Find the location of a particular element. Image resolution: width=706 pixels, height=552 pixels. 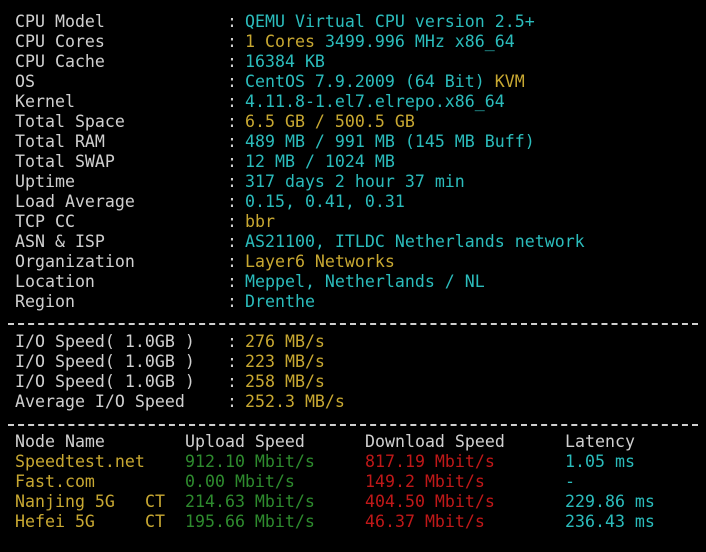

info-value: 12 MB / 1024 MB is located at coordinates (320, 162).